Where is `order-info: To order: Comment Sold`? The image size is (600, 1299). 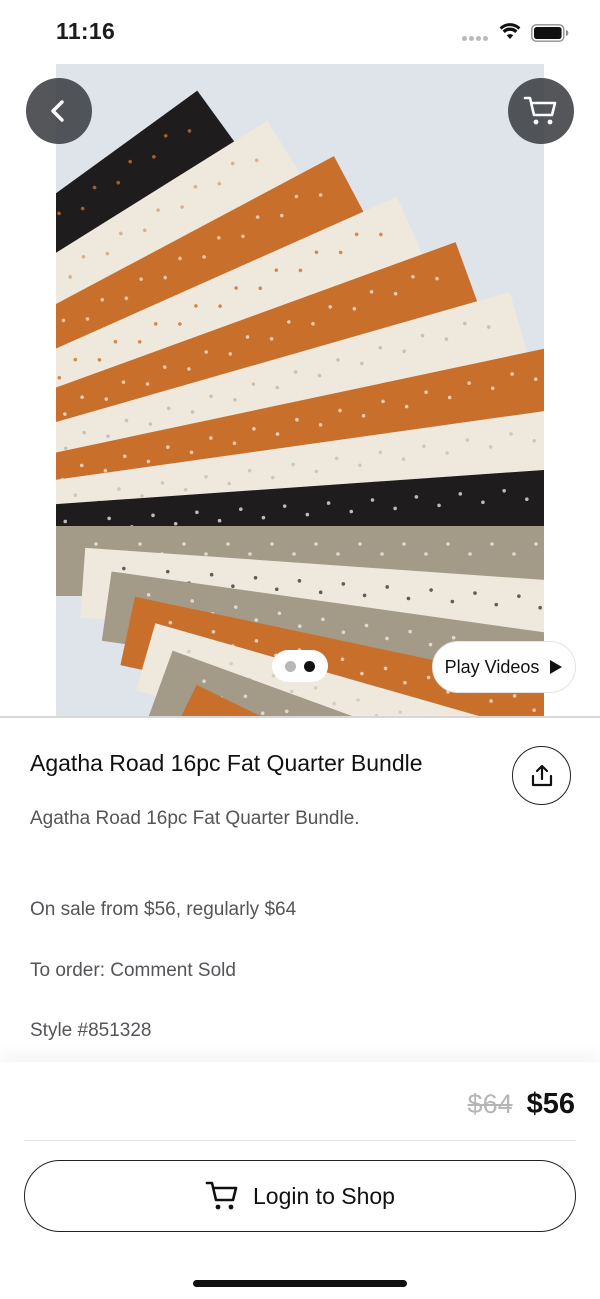 order-info: To order: Comment Sold is located at coordinates (133, 970).